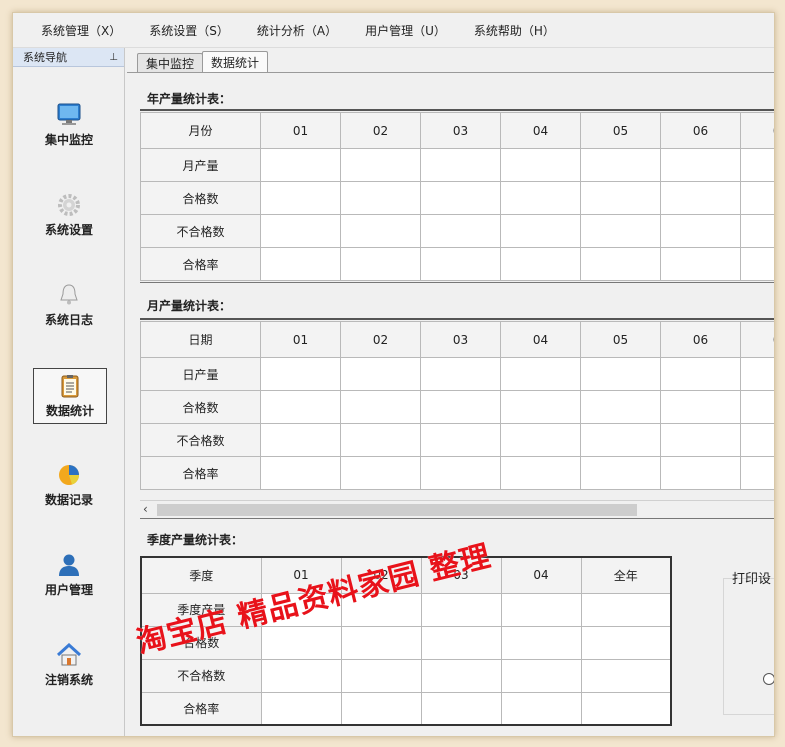 This screenshot has width=785, height=747. I want to click on row-label: 日产量, so click(200, 374).